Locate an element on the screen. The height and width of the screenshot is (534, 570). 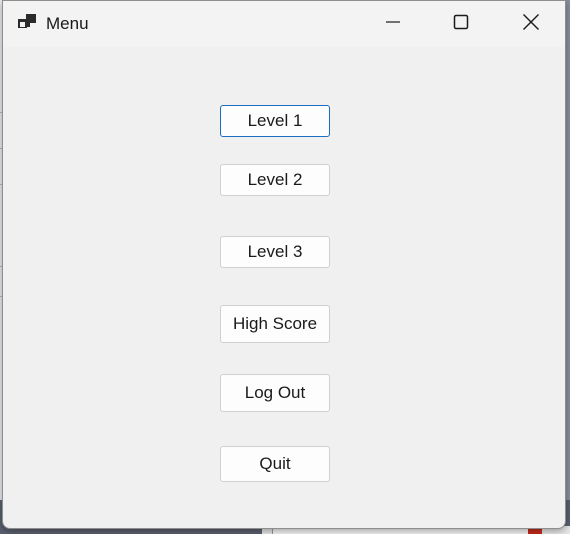
background-window-edge-right is located at coordinates (568, 267).